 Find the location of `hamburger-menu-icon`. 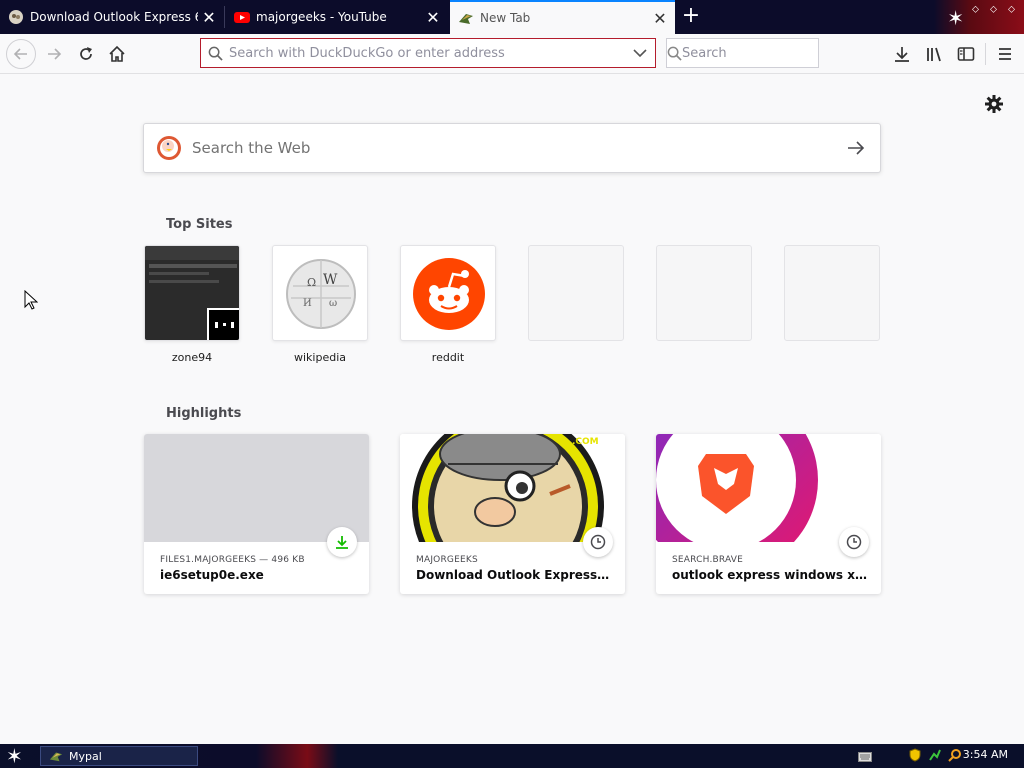

hamburger-menu-icon is located at coordinates (1005, 54).